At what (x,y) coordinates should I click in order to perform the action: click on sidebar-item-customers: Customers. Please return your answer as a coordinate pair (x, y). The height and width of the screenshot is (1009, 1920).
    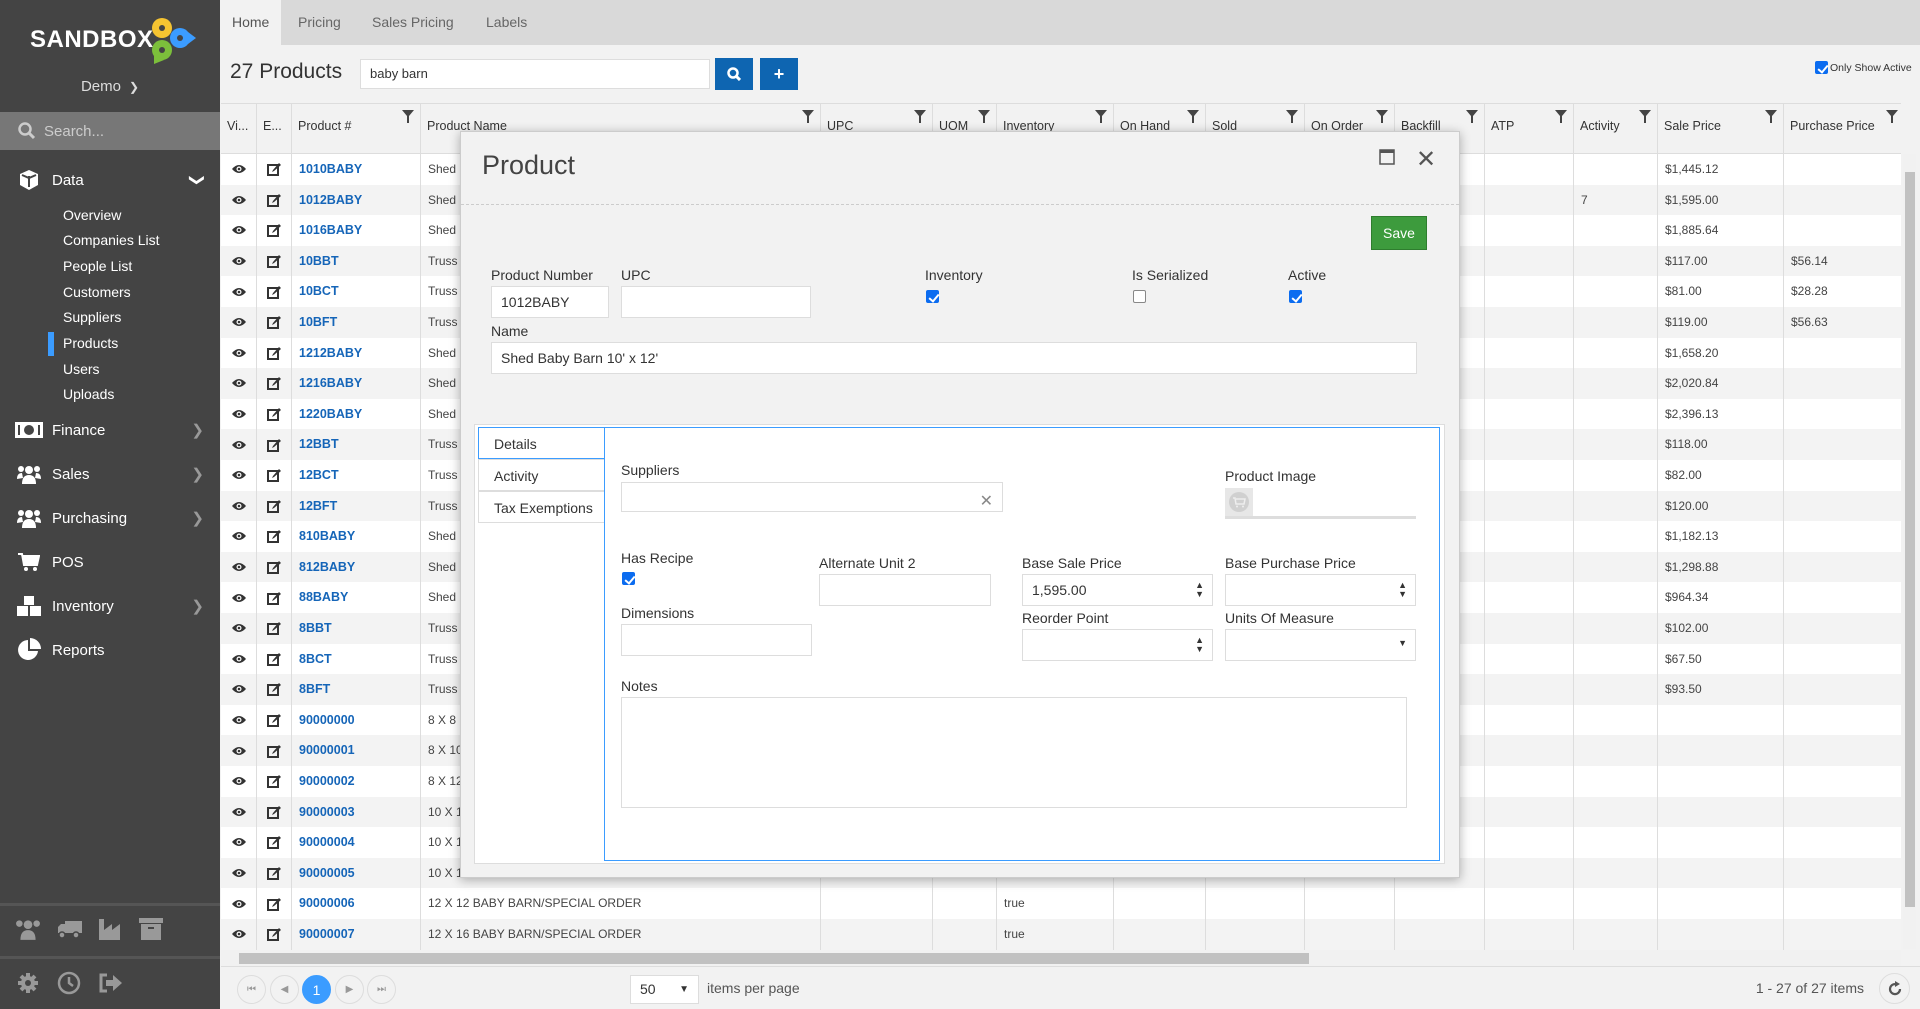
    Looking at the image, I should click on (97, 292).